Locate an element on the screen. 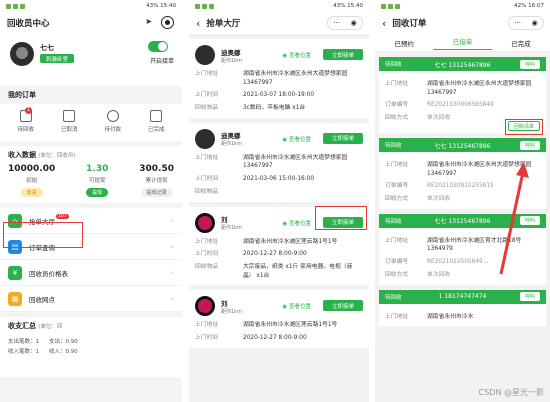  order-no-value: RE2021030910255815 is located at coordinates (460, 186).